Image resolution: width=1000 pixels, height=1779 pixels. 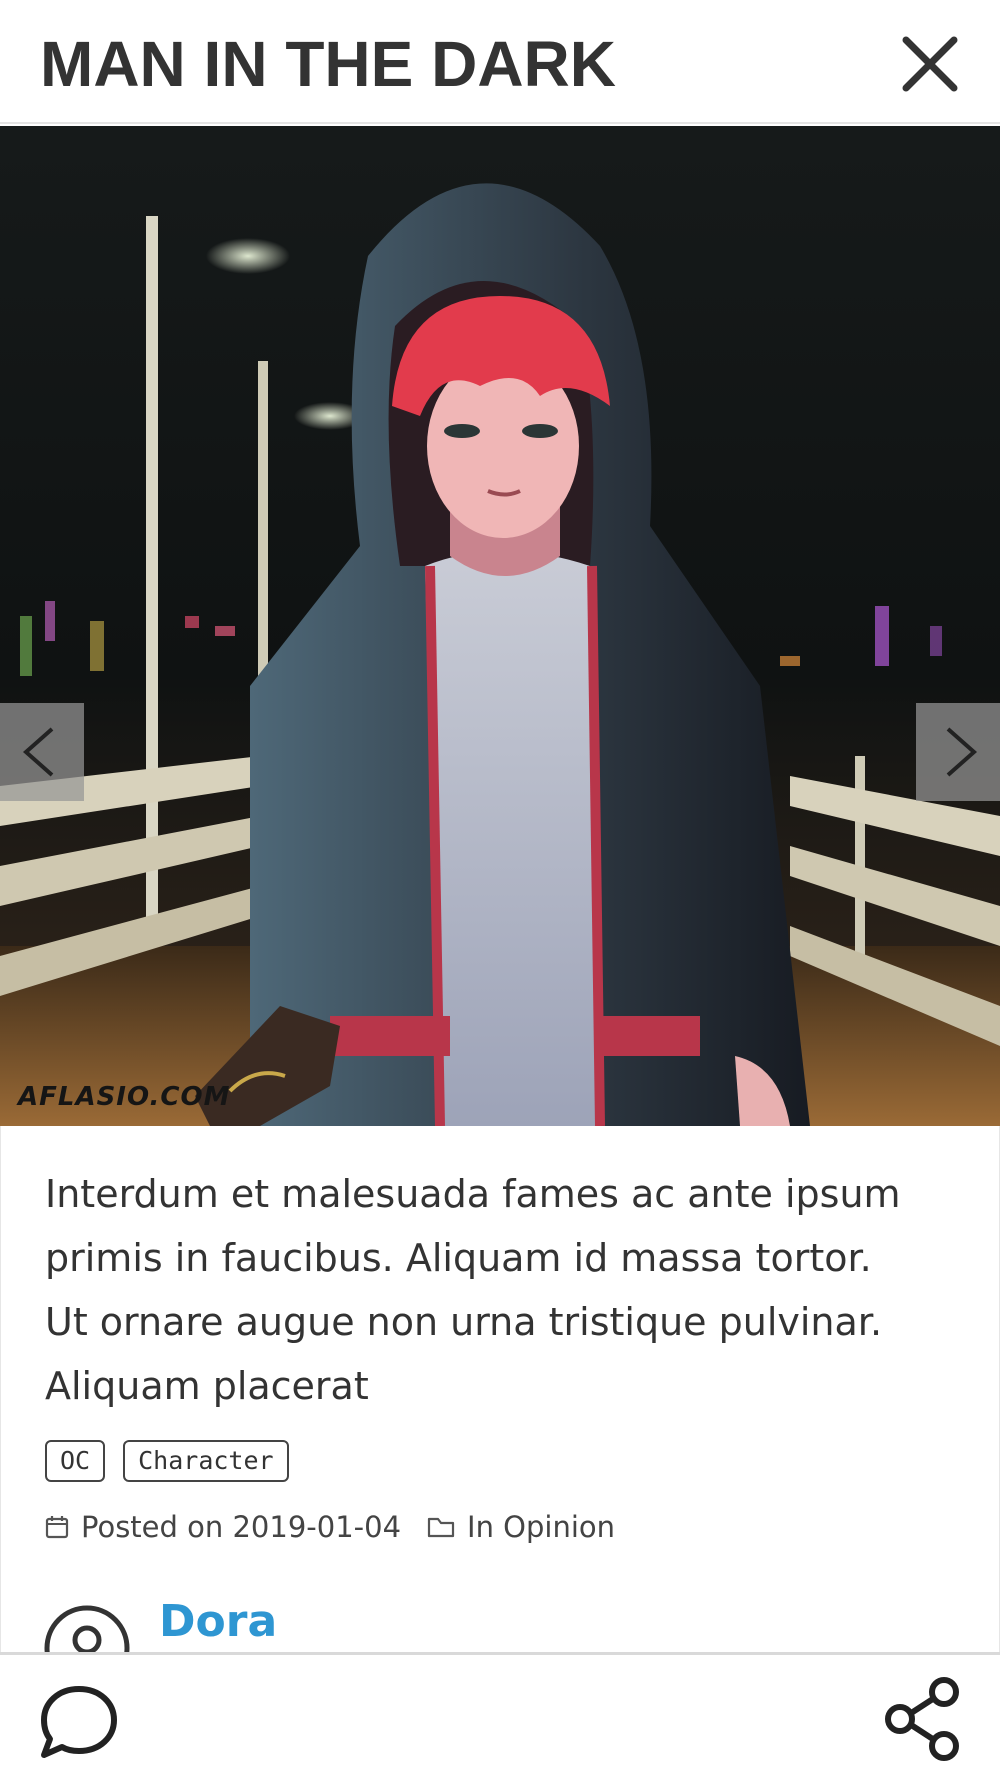 What do you see at coordinates (57, 1527) in the screenshot?
I see `calendar-icon` at bounding box center [57, 1527].